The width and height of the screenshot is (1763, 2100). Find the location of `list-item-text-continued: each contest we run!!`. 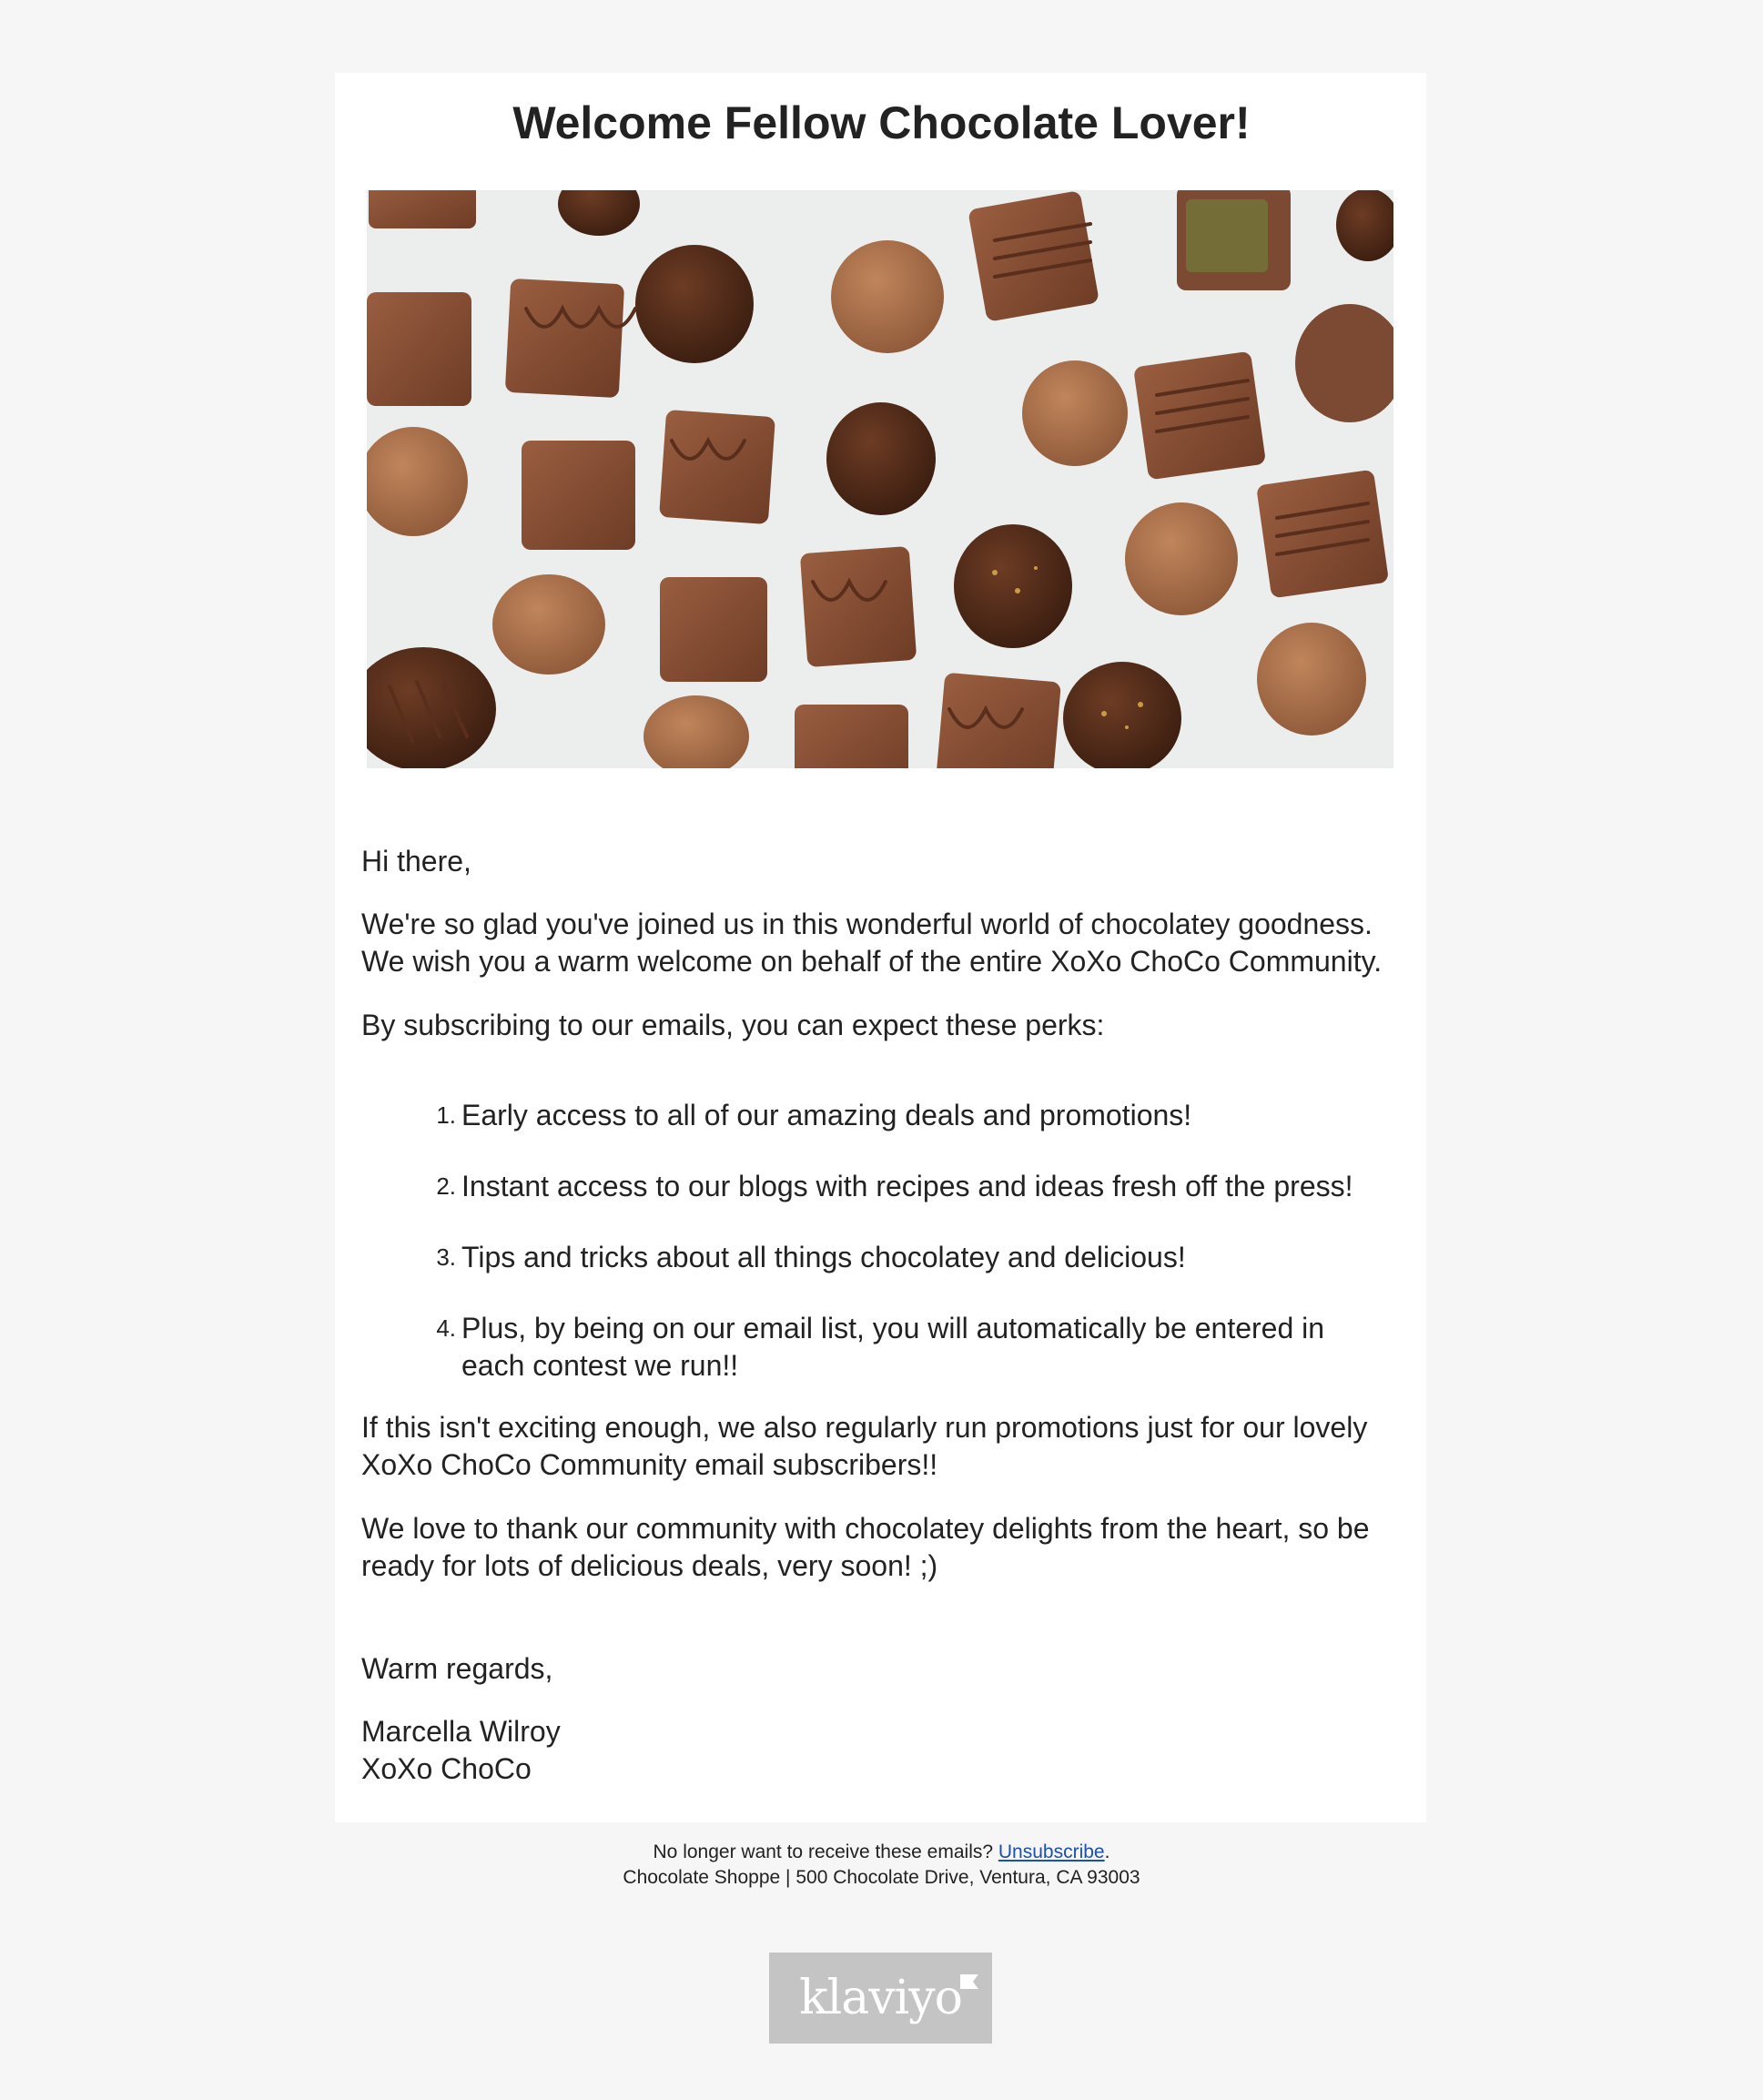

list-item-text-continued: each contest we run!! is located at coordinates (600, 1365).